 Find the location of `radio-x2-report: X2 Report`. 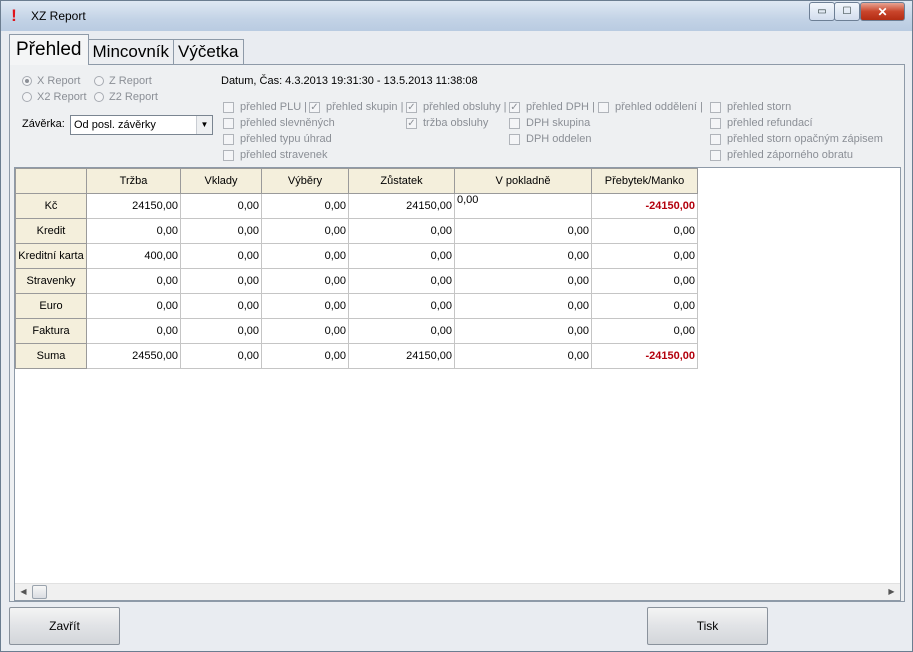

radio-x2-report: X2 Report is located at coordinates (54, 97).